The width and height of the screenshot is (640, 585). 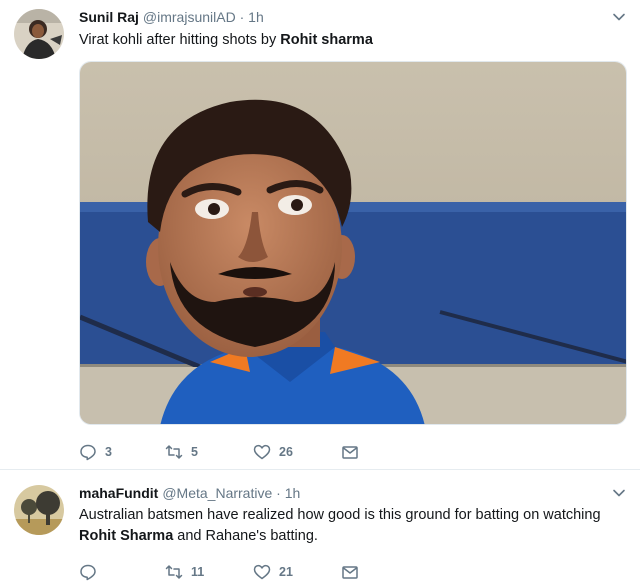 What do you see at coordinates (273, 572) in the screenshot?
I see `like-button: 21` at bounding box center [273, 572].